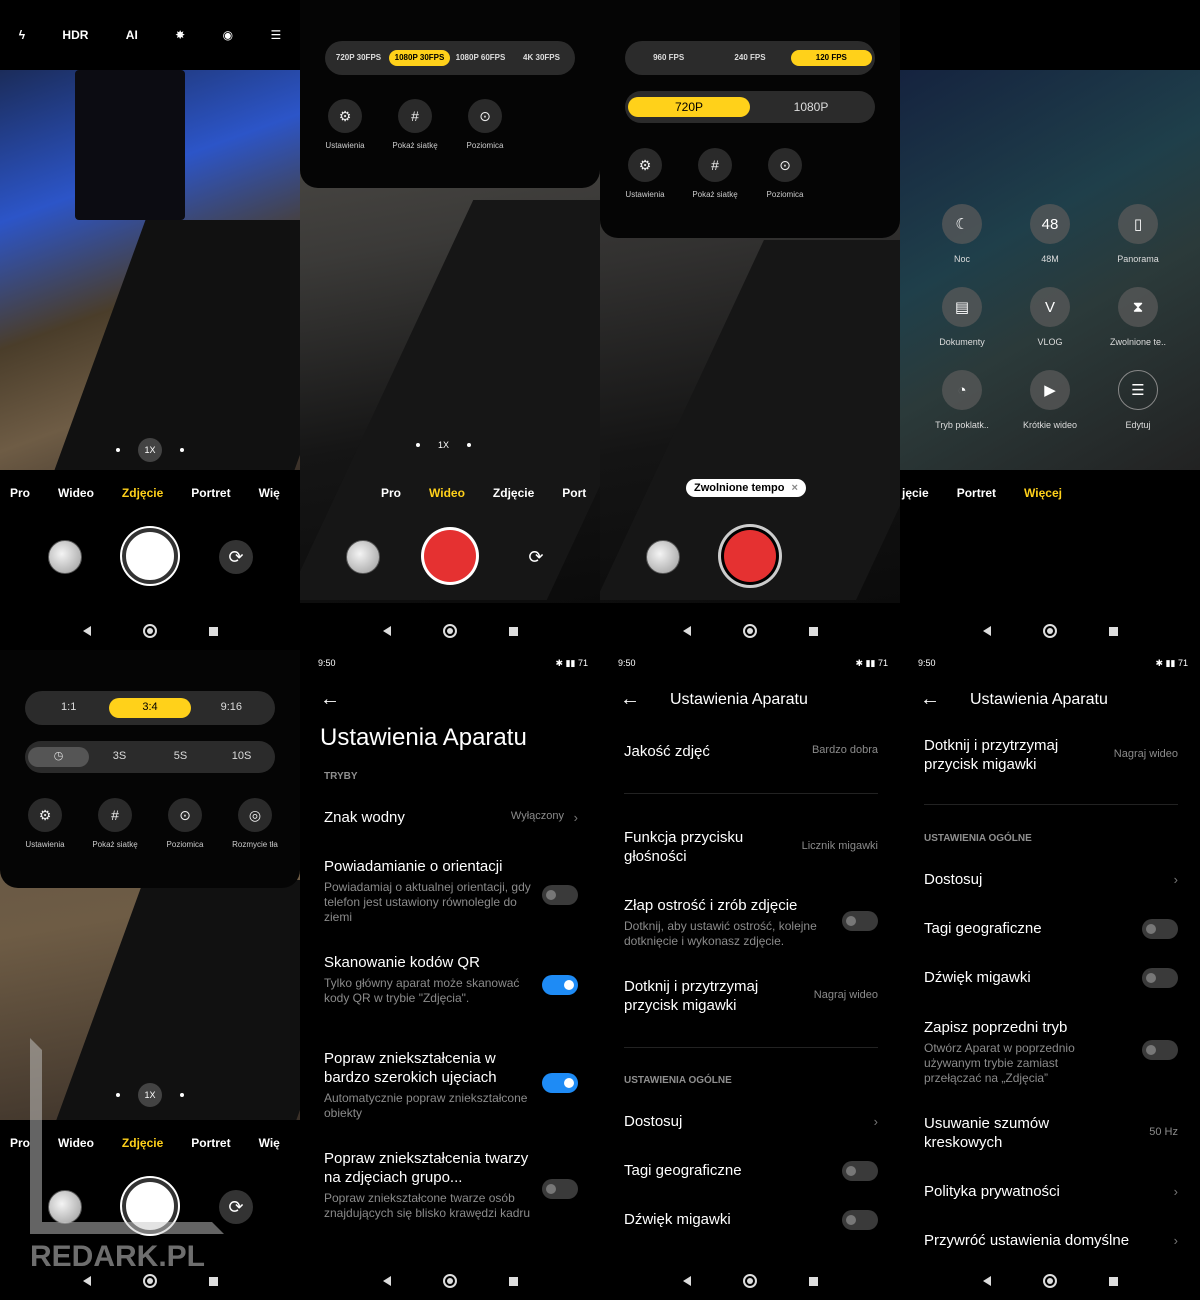  Describe the element at coordinates (668, 58) in the screenshot. I see `fps-option: 960 FPS` at that location.